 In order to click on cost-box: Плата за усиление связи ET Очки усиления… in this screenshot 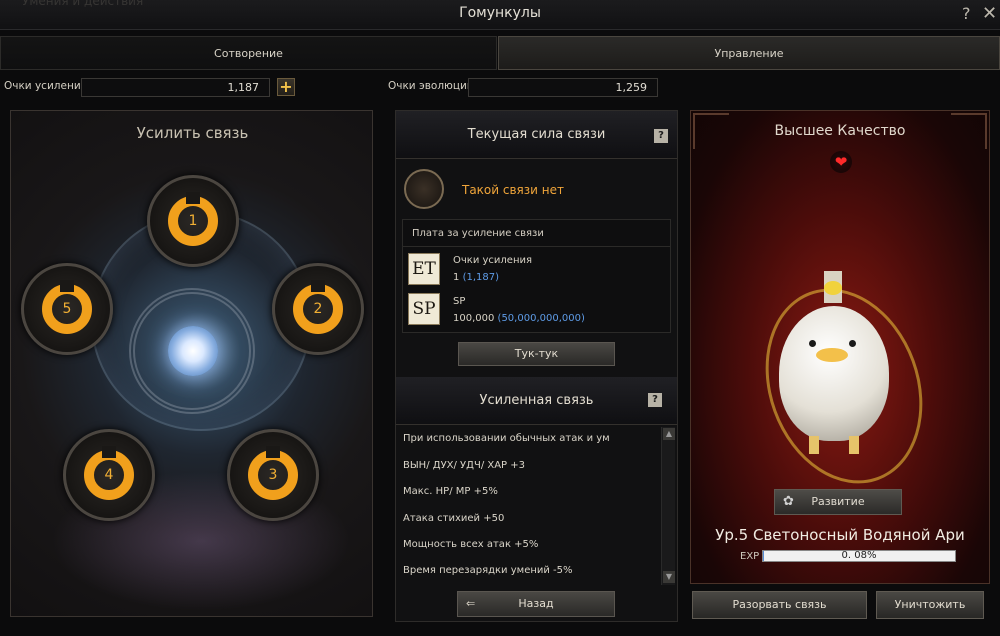, I will do `click(536, 276)`.